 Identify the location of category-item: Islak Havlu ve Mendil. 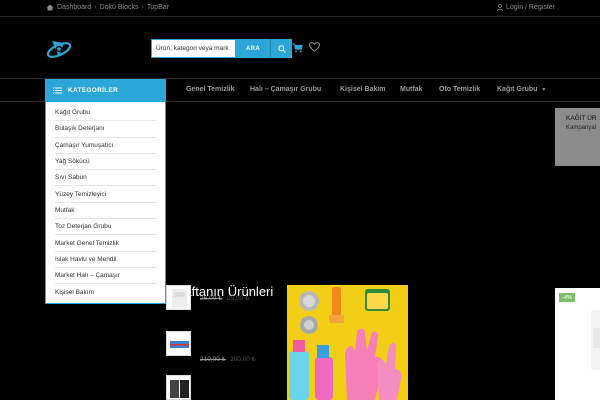
(105, 260).